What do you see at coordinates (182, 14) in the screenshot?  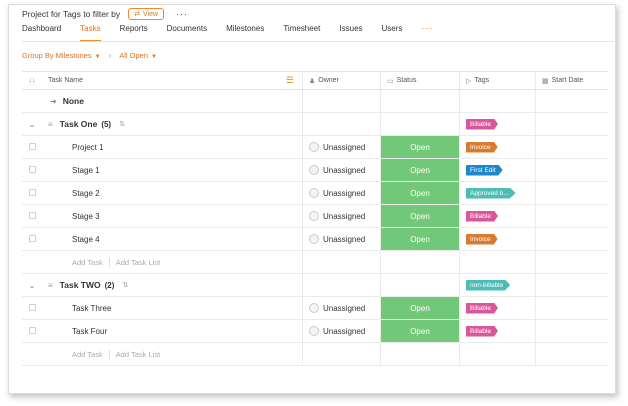 I see `project-more-button: ···` at bounding box center [182, 14].